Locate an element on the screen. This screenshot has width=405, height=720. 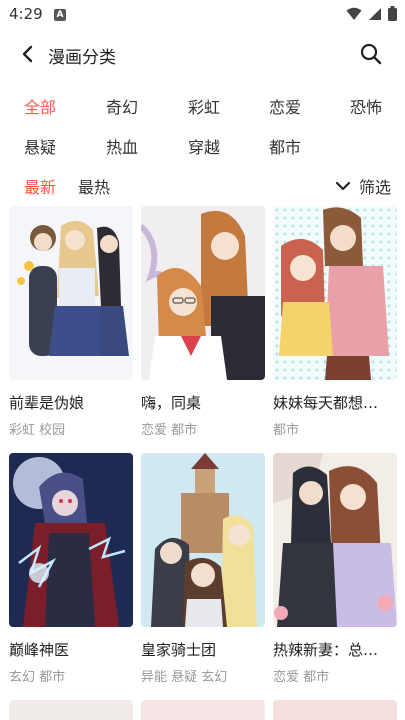
category-mystery: 悬疑 is located at coordinates (40, 146).